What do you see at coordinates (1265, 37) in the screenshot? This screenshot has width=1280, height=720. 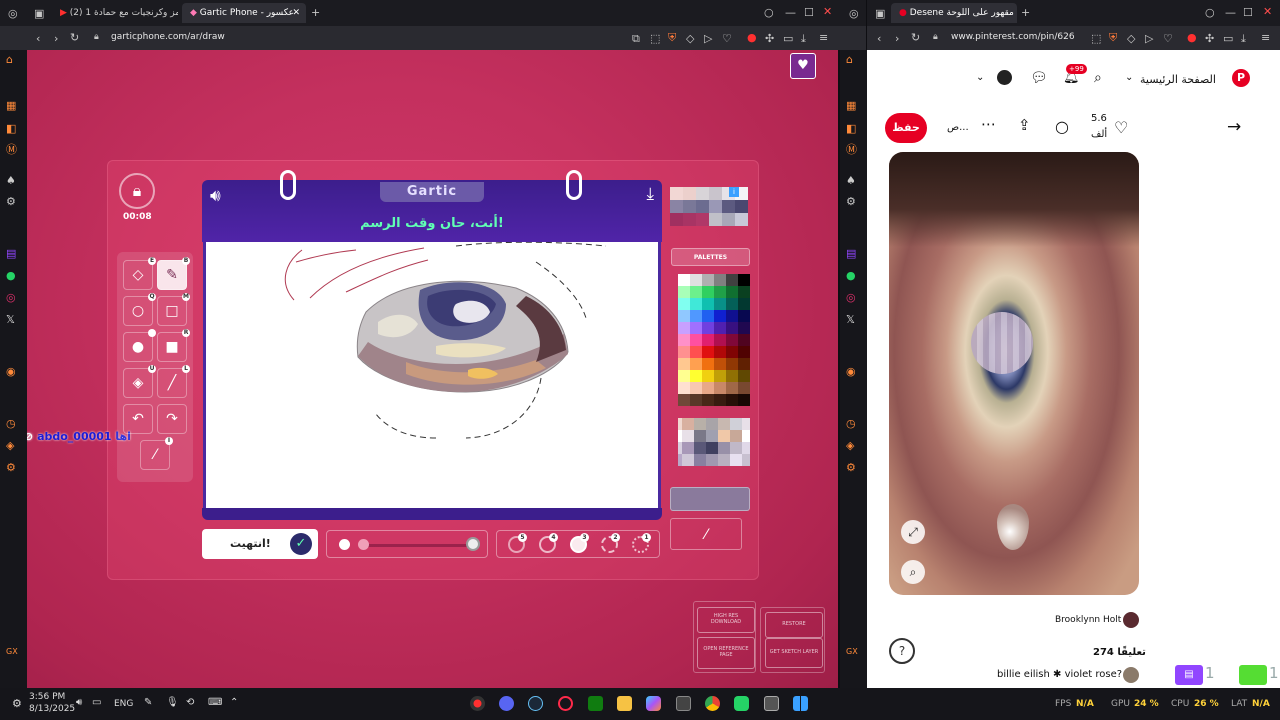 I see `menu-icon: ≡` at bounding box center [1265, 37].